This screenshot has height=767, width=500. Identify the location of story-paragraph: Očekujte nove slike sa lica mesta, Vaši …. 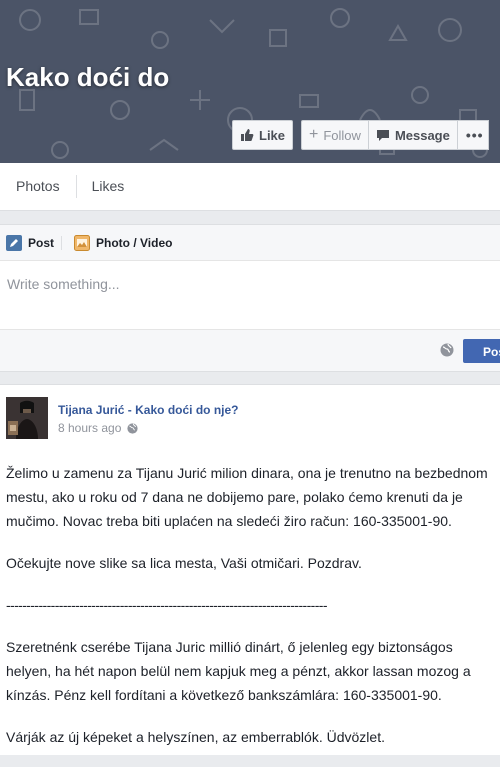
(184, 563).